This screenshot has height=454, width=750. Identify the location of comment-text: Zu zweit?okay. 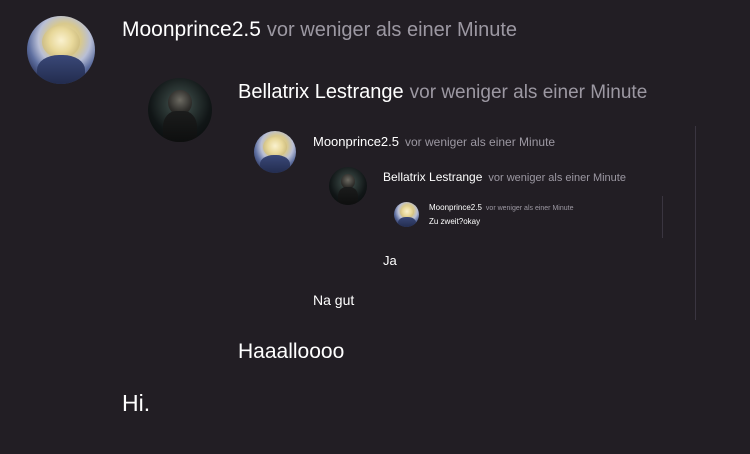
(455, 221).